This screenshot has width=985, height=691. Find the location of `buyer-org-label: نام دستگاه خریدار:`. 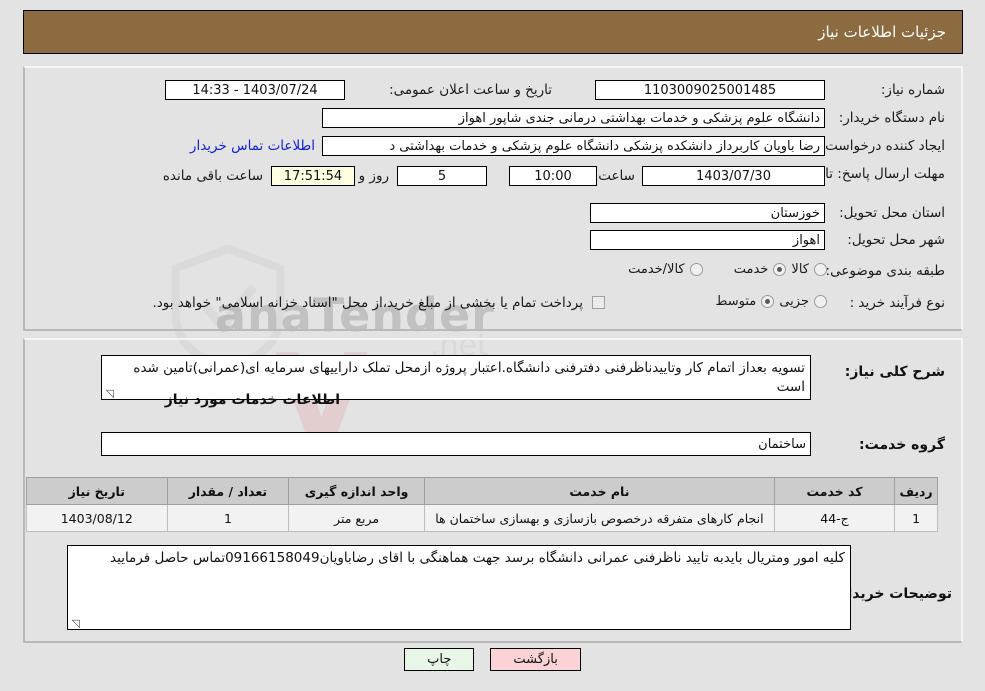

buyer-org-label: نام دستگاه خریدار: is located at coordinates (891, 118).